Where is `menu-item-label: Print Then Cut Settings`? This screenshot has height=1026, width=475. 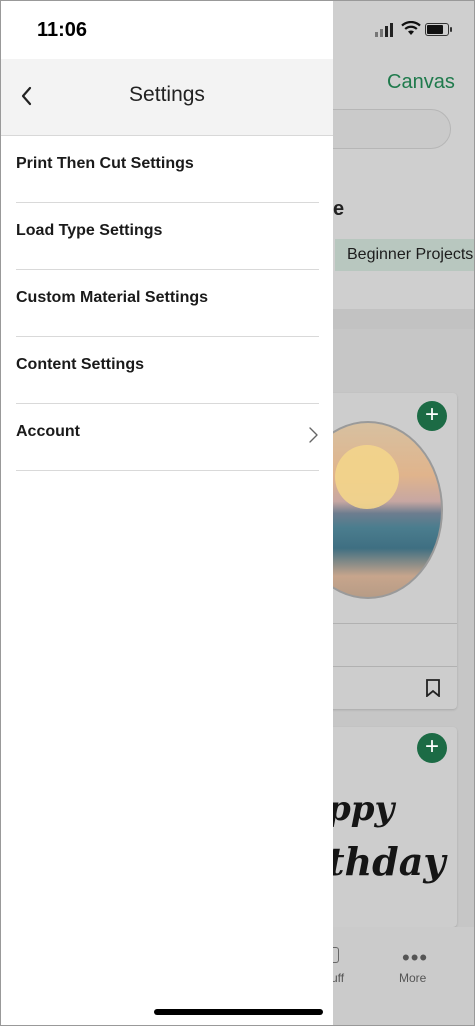 menu-item-label: Print Then Cut Settings is located at coordinates (105, 163).